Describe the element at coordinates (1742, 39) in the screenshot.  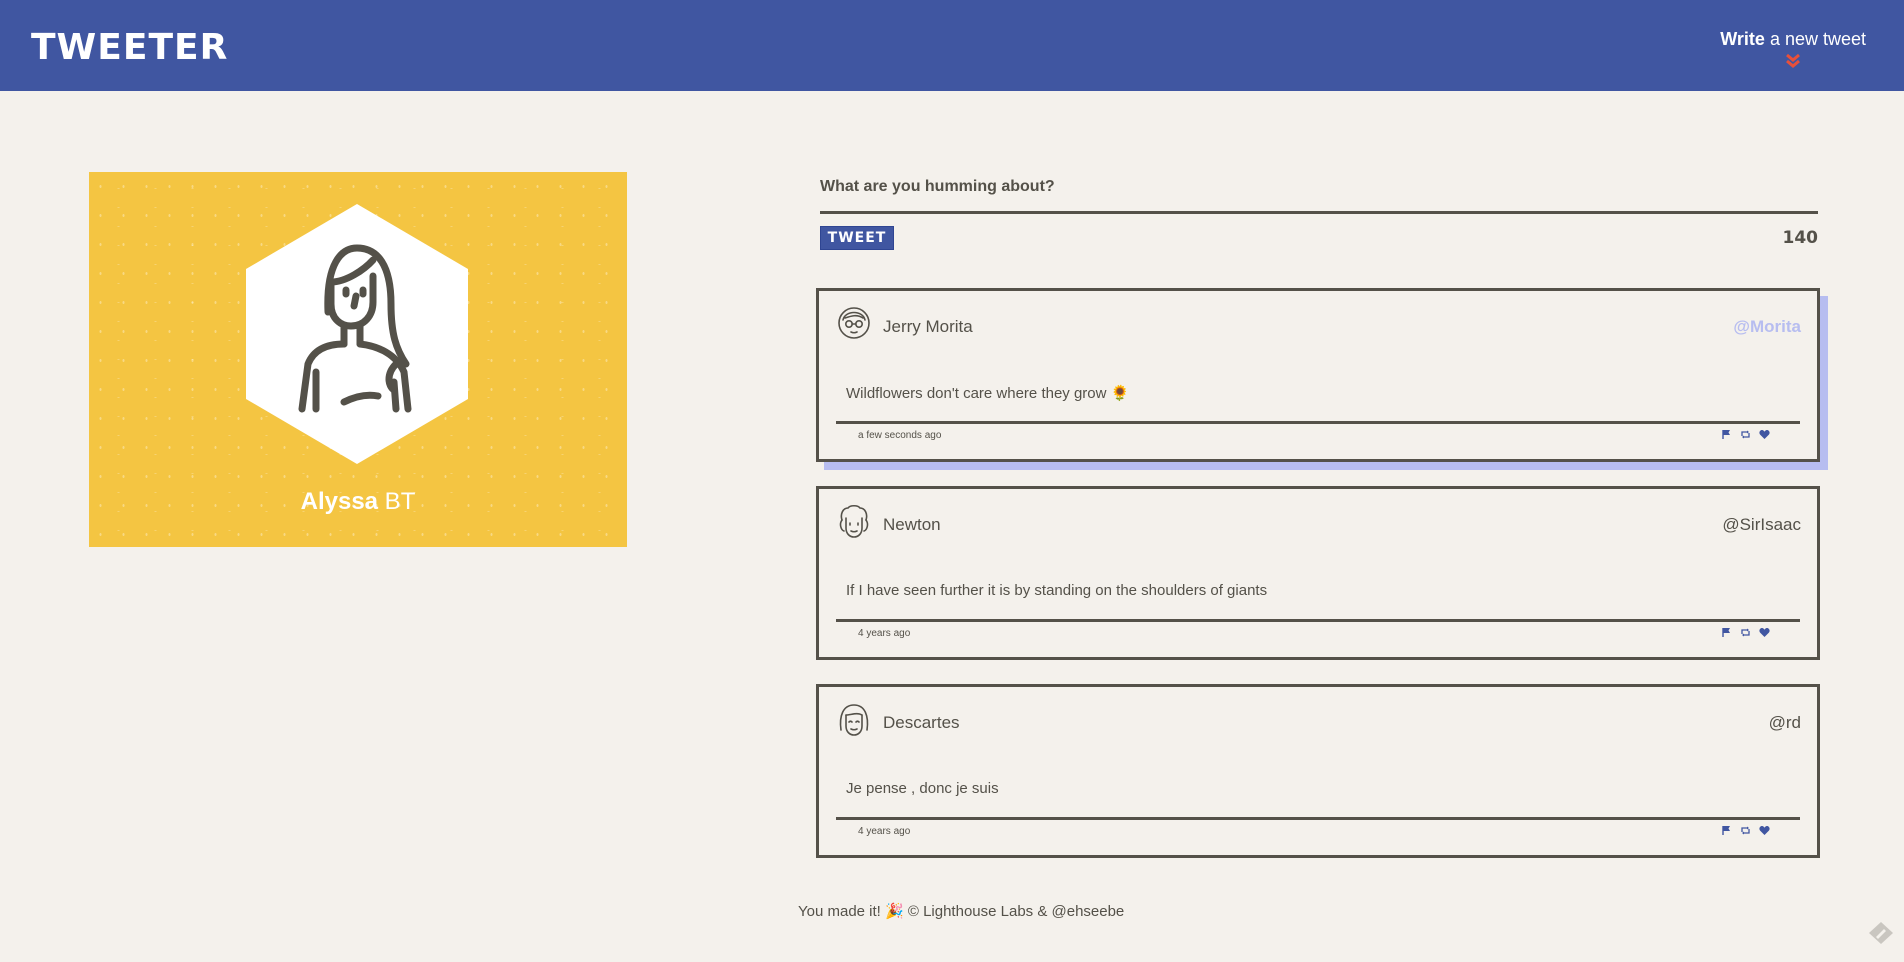
I see `compose-toggle-bold: Write` at that location.